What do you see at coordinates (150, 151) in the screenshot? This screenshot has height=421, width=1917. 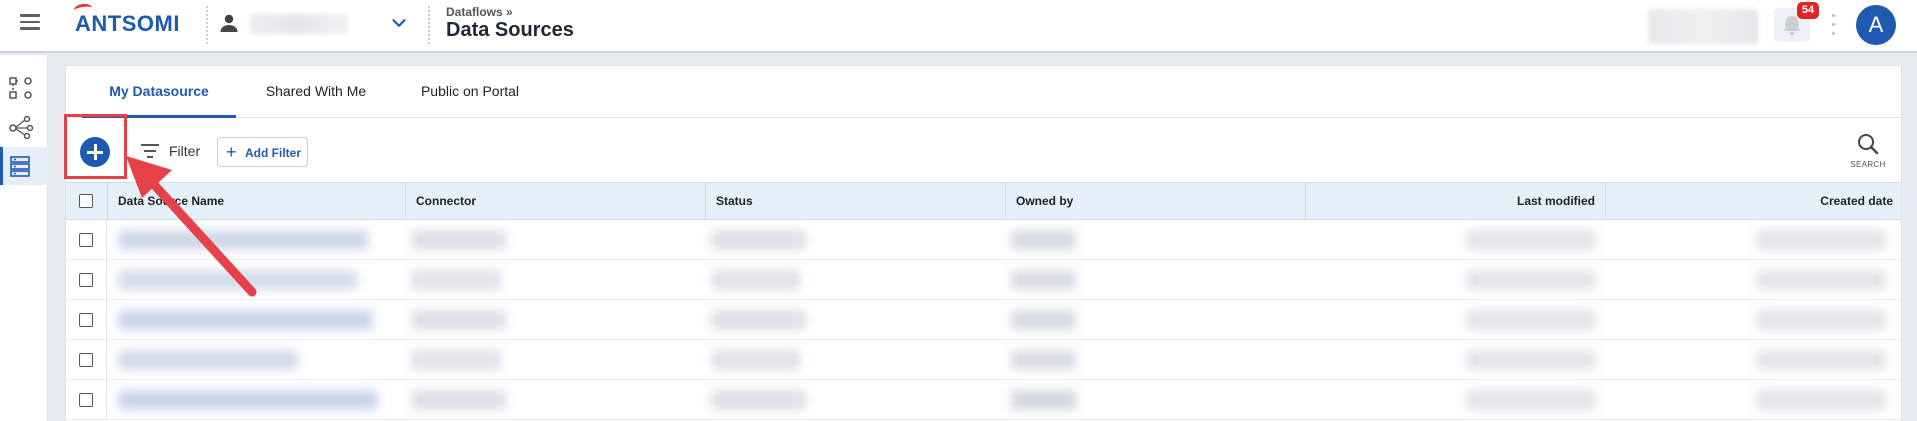 I see `filter-list-icon` at bounding box center [150, 151].